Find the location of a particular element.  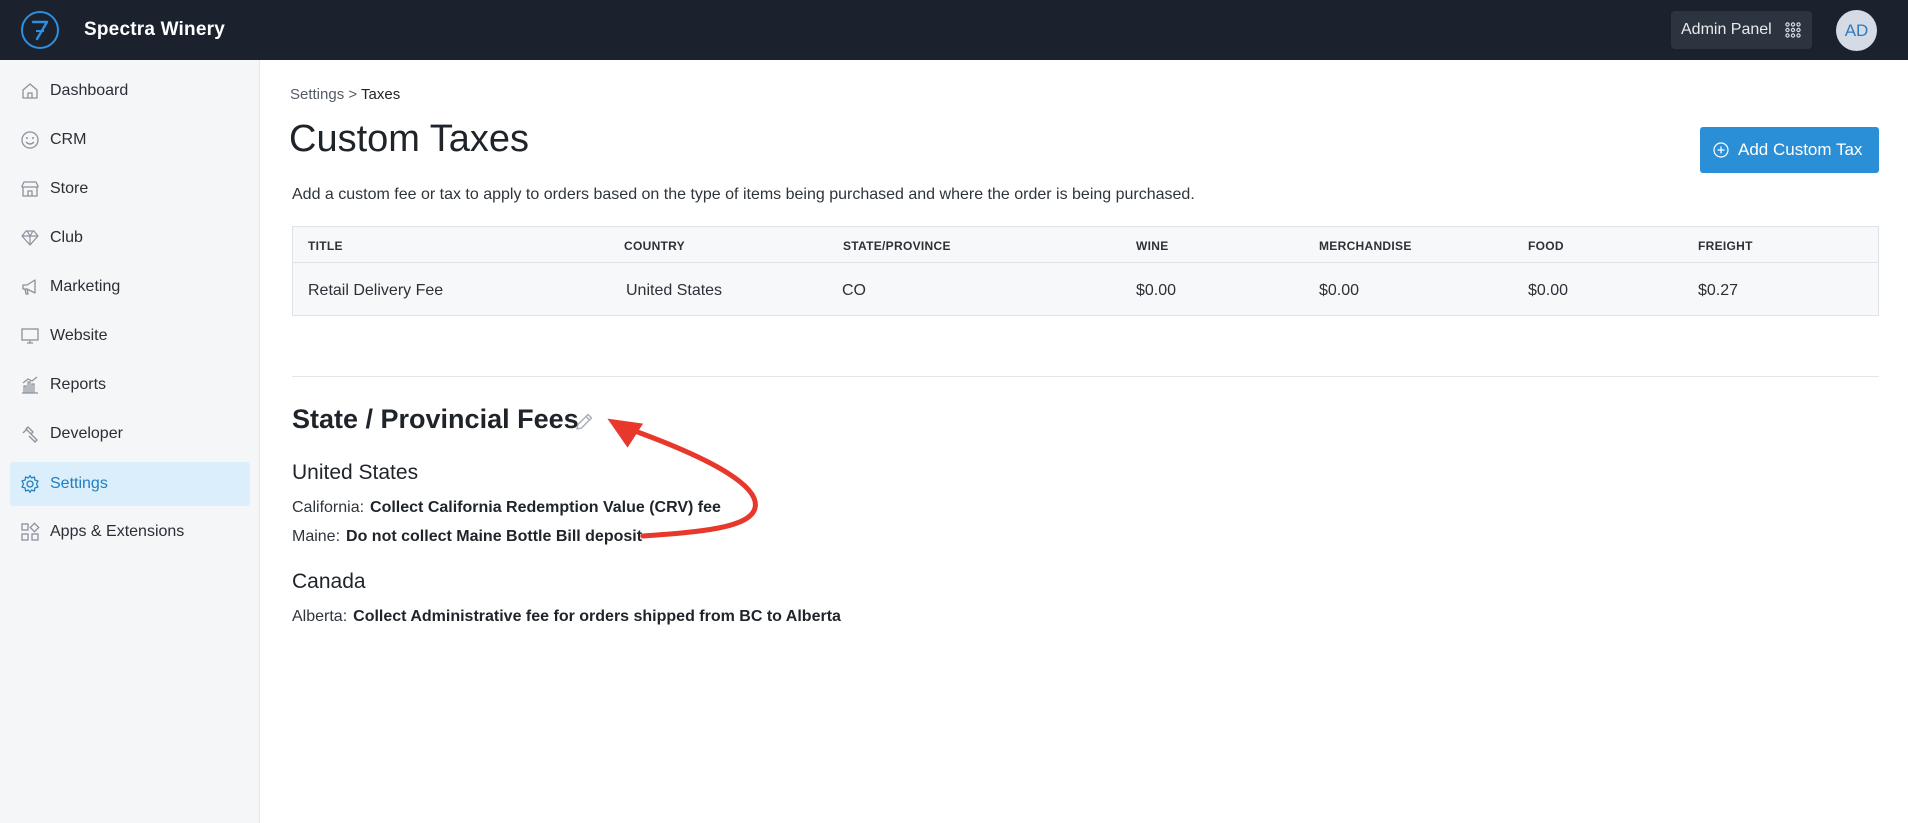

sidebar-item-website: Website is located at coordinates (130, 336).